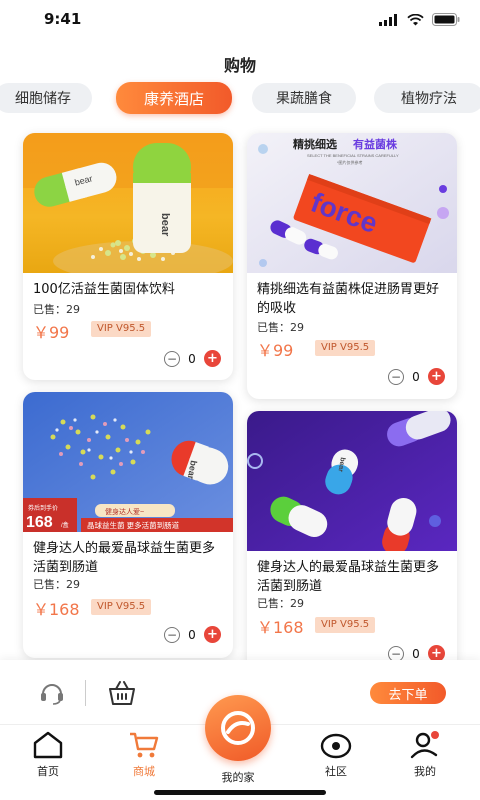 This screenshot has height=800, width=480. Describe the element at coordinates (43, 508) in the screenshot. I see `promo-label: 券后到手价` at that location.